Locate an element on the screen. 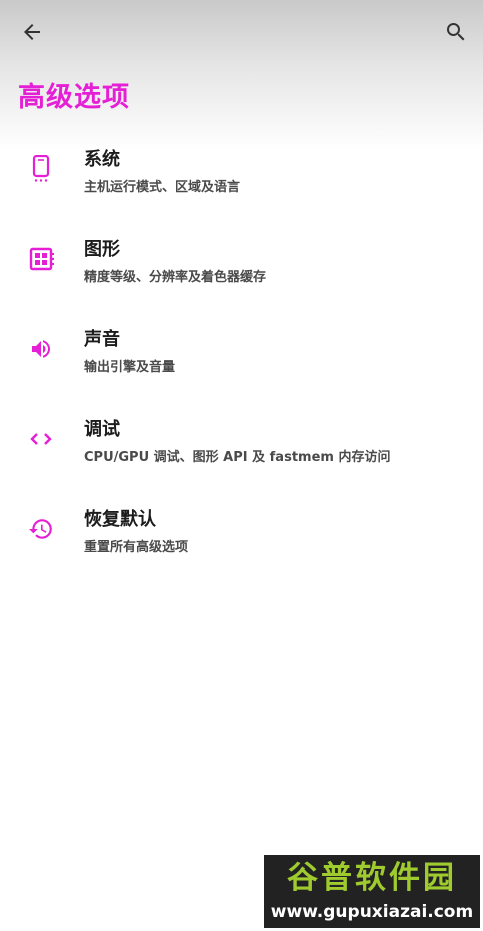 This screenshot has width=483, height=931. list-item-system: 系统 主机运行模式、区域及语言 is located at coordinates (241, 185).